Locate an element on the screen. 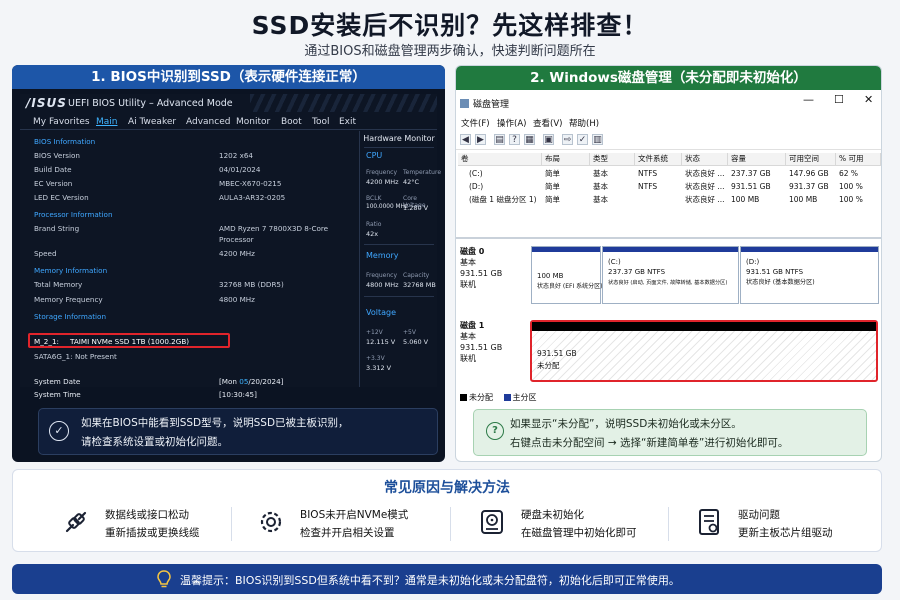 The height and width of the screenshot is (600, 900). col-volume: 卷 is located at coordinates (500, 159).